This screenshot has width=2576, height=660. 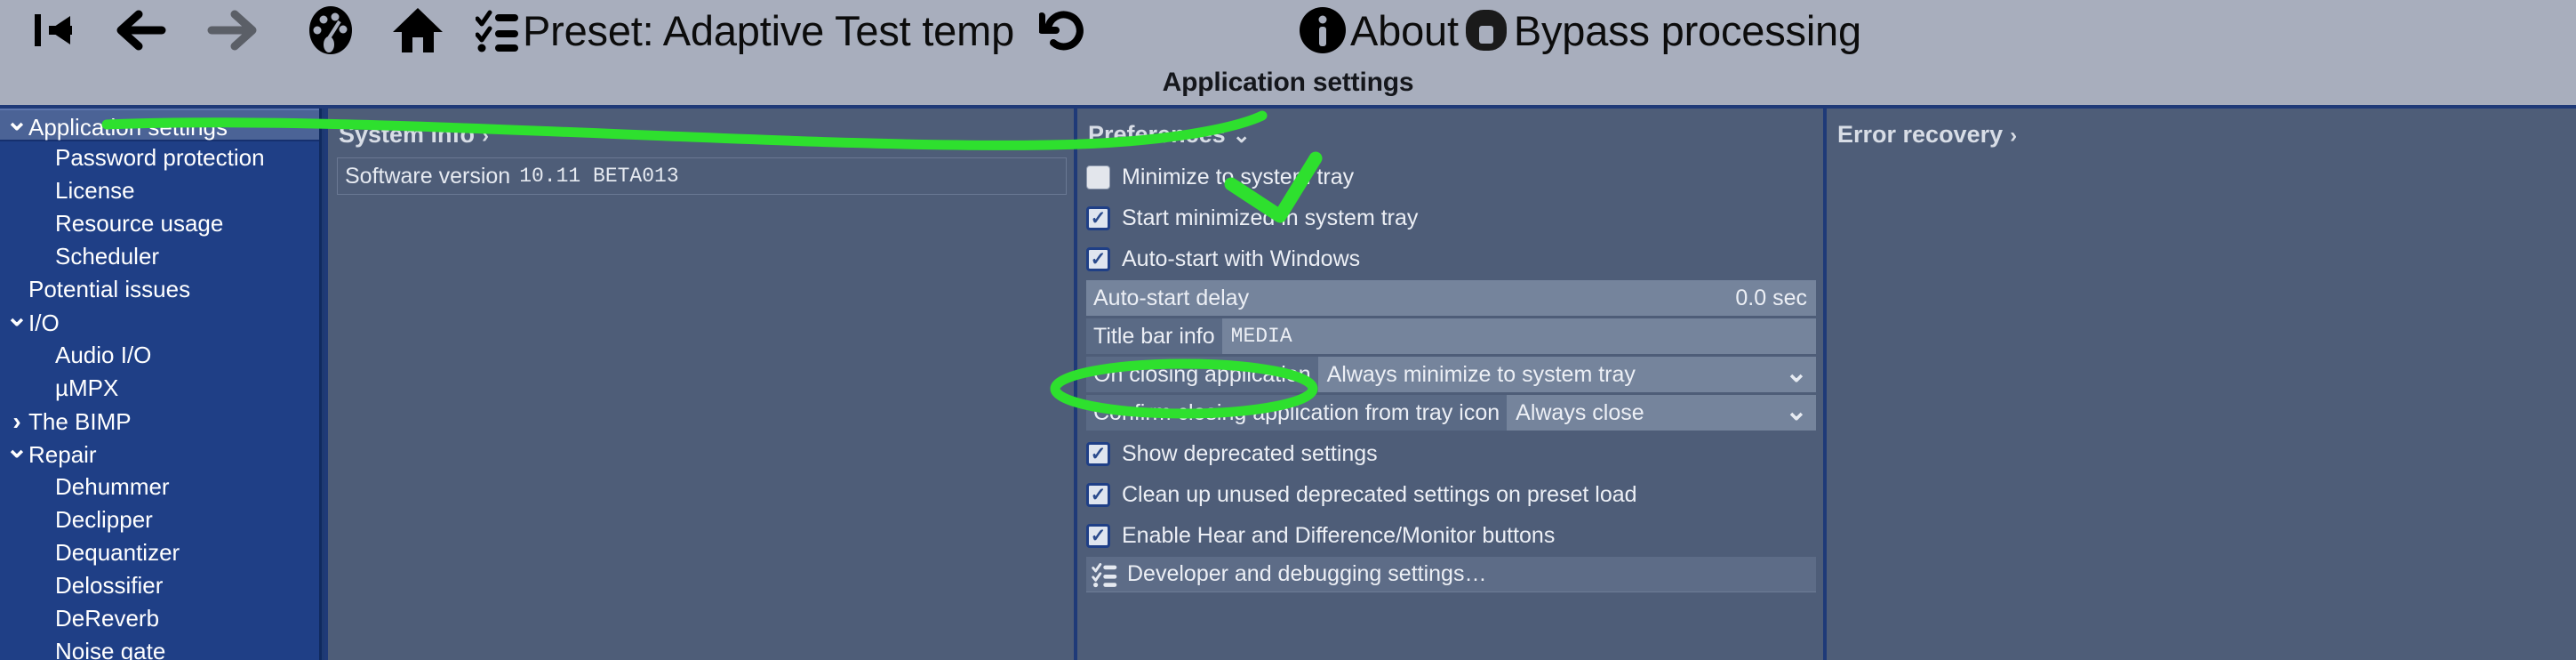 What do you see at coordinates (109, 585) in the screenshot?
I see `sidebar-item-label: Delossifier` at bounding box center [109, 585].